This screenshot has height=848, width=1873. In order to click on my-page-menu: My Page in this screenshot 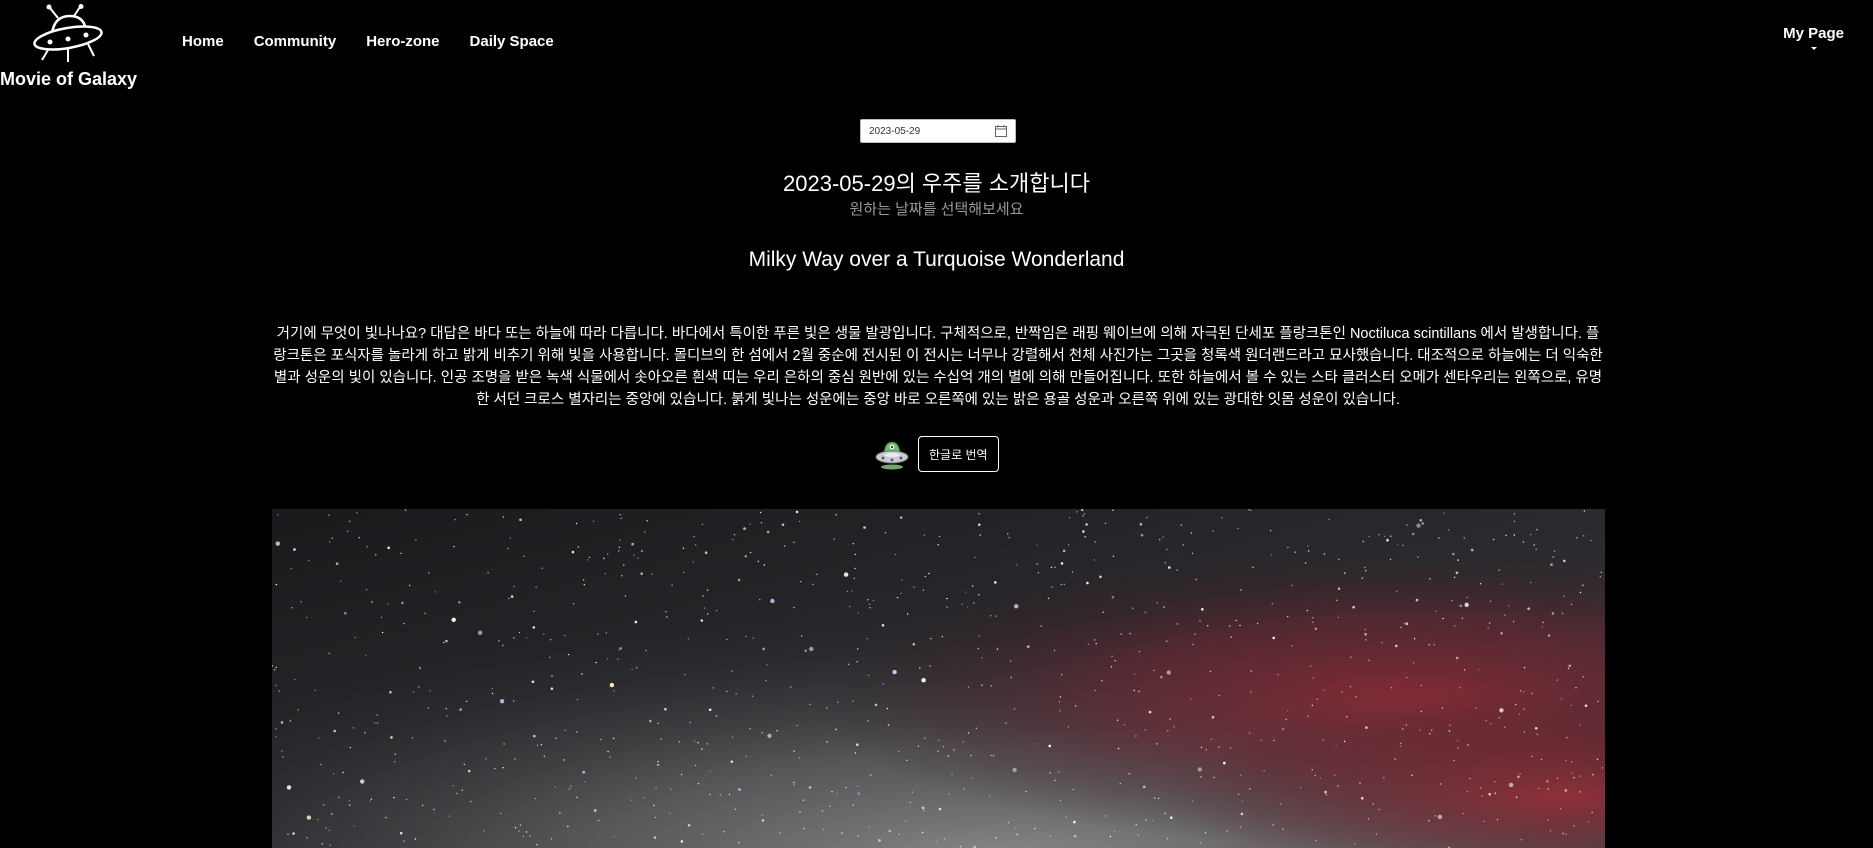, I will do `click(1813, 37)`.